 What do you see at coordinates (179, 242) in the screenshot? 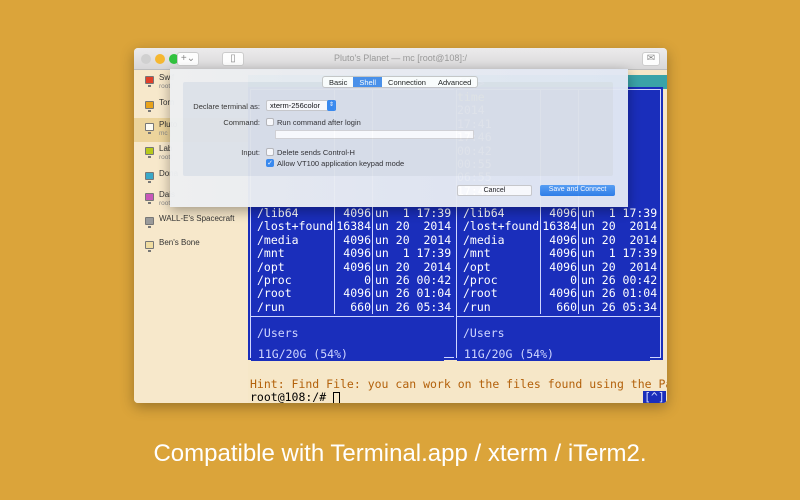
I see `sidebar-item-name: Ben's Bone` at bounding box center [179, 242].